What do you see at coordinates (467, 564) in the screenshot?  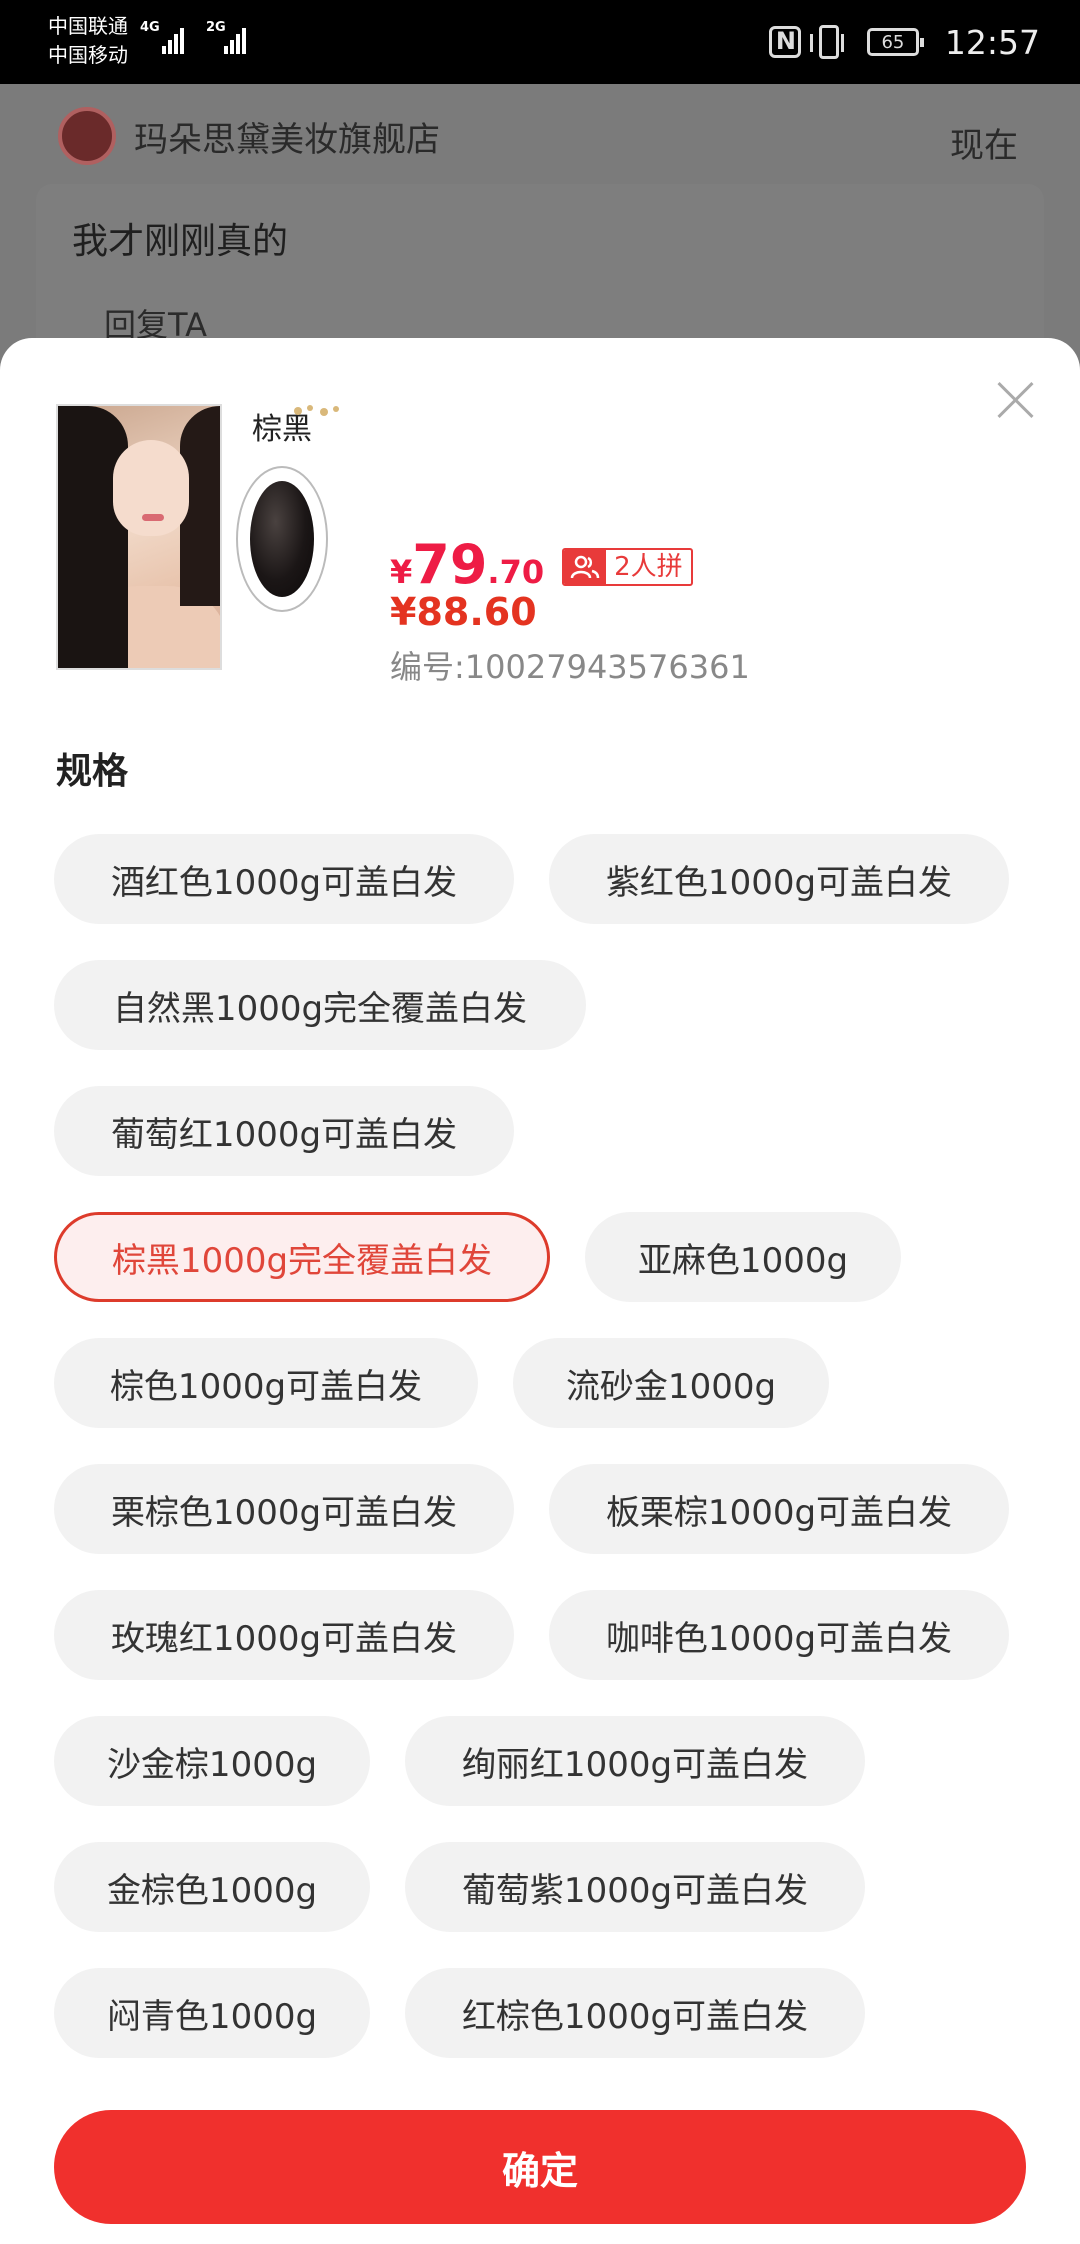 I see `group-price: ¥79.70` at bounding box center [467, 564].